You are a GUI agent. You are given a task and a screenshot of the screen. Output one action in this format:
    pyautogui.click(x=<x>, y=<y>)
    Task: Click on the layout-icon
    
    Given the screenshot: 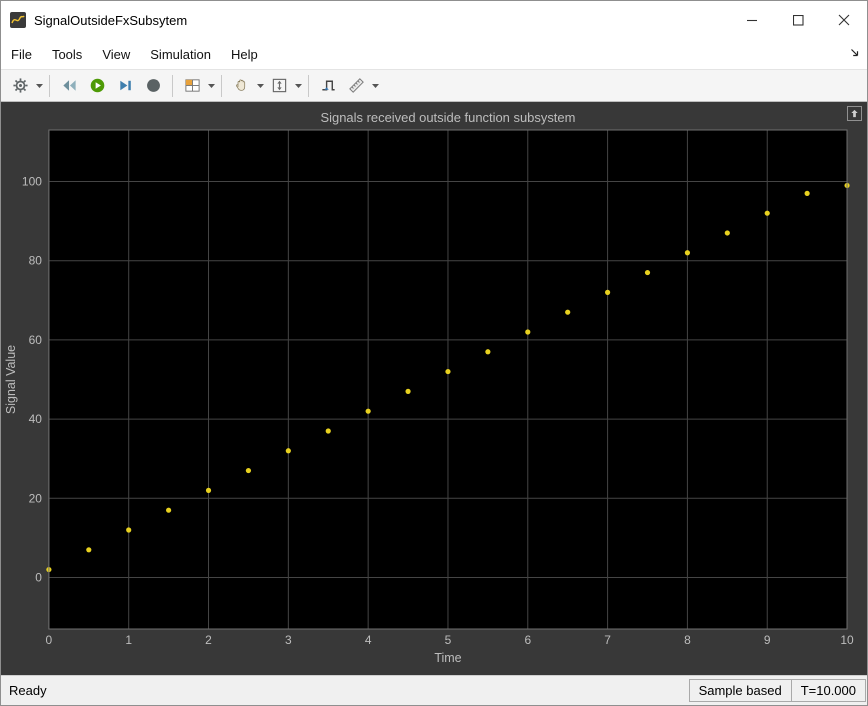 What is the action you would take?
    pyautogui.click(x=192, y=85)
    